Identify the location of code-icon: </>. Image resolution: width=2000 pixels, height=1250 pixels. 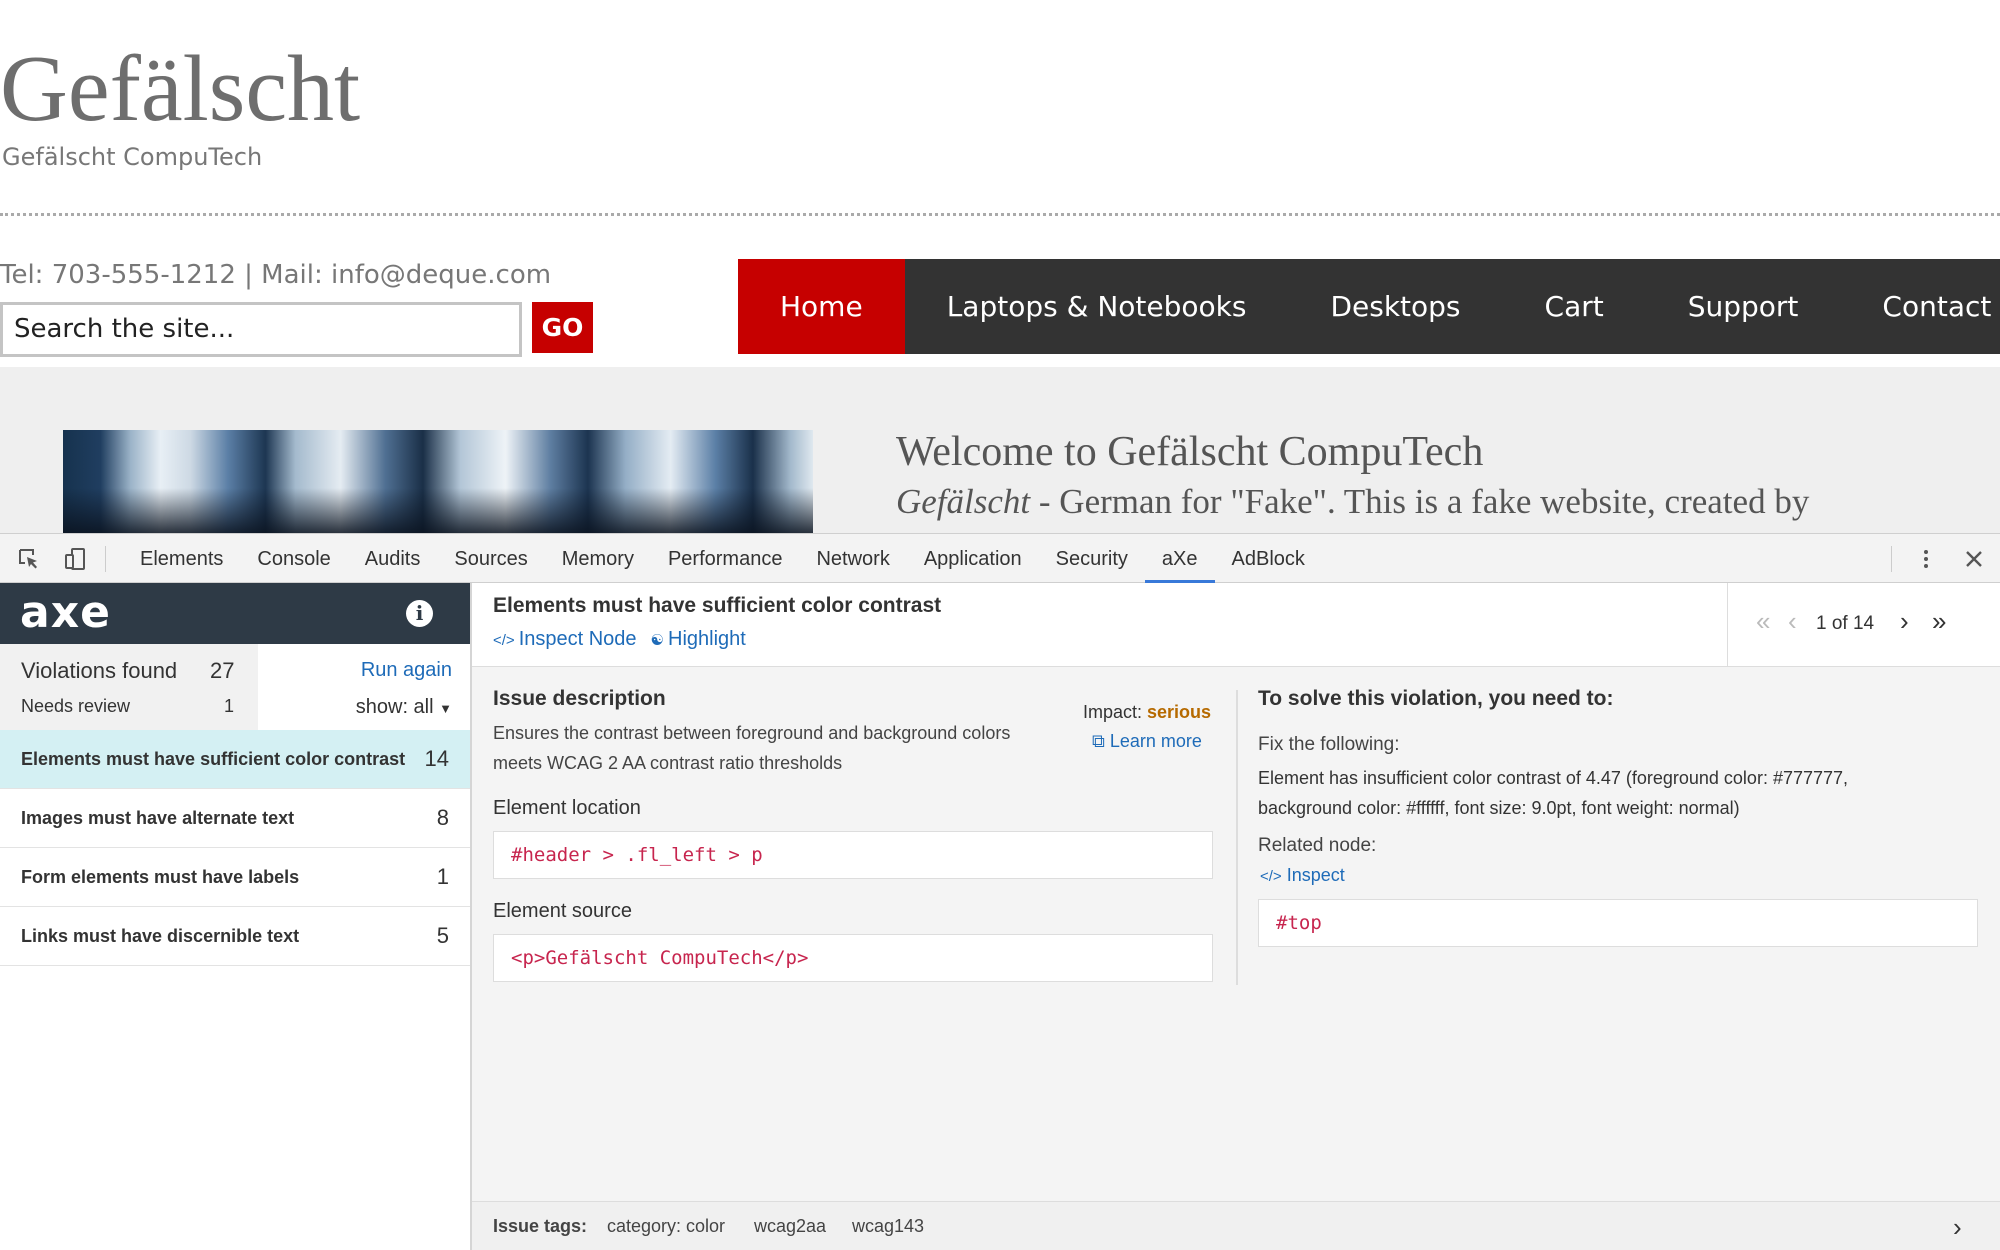
(504, 640).